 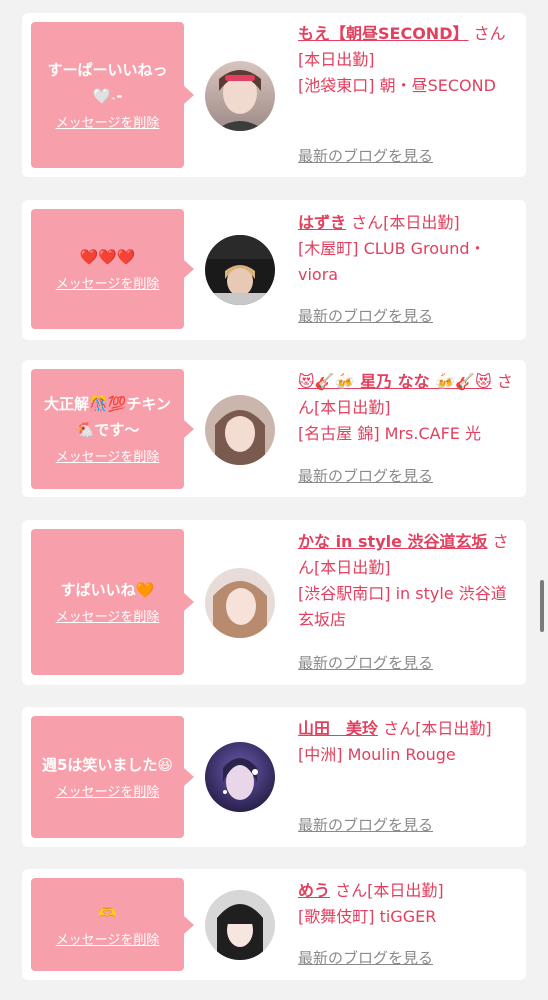 I want to click on shop-name: [名古屋 錦] Mrs.CAFE 光, so click(x=389, y=433).